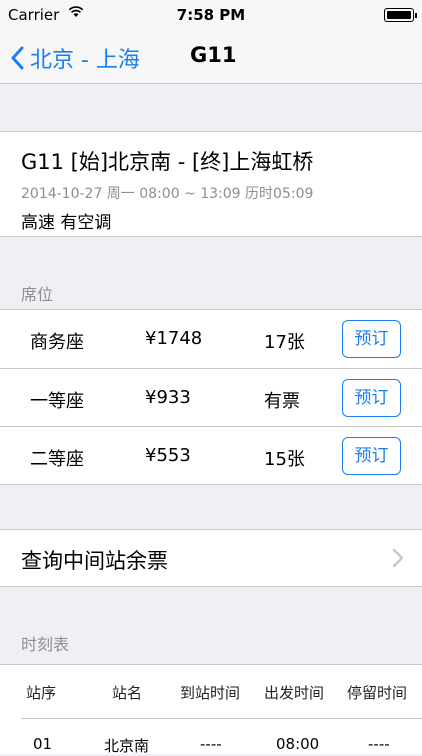 This screenshot has height=756, width=422. I want to click on seat-price: ¥933, so click(168, 397).